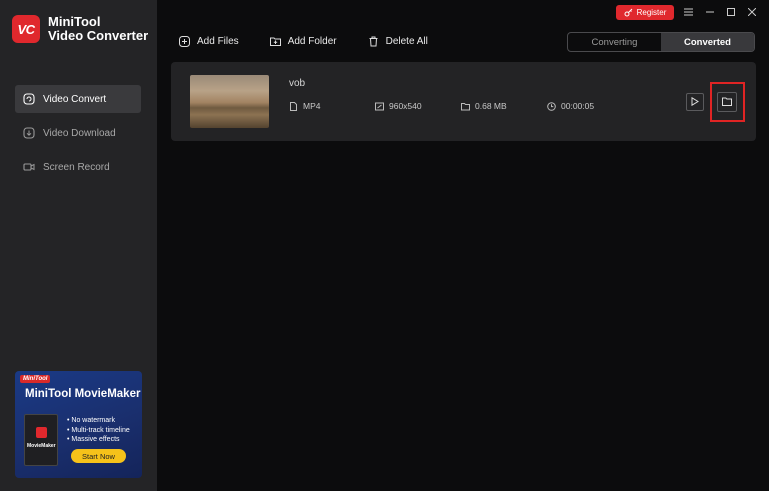 This screenshot has height=491, width=769. Describe the element at coordinates (75, 99) in the screenshot. I see `sidebar-item-label: Video Convert` at that location.